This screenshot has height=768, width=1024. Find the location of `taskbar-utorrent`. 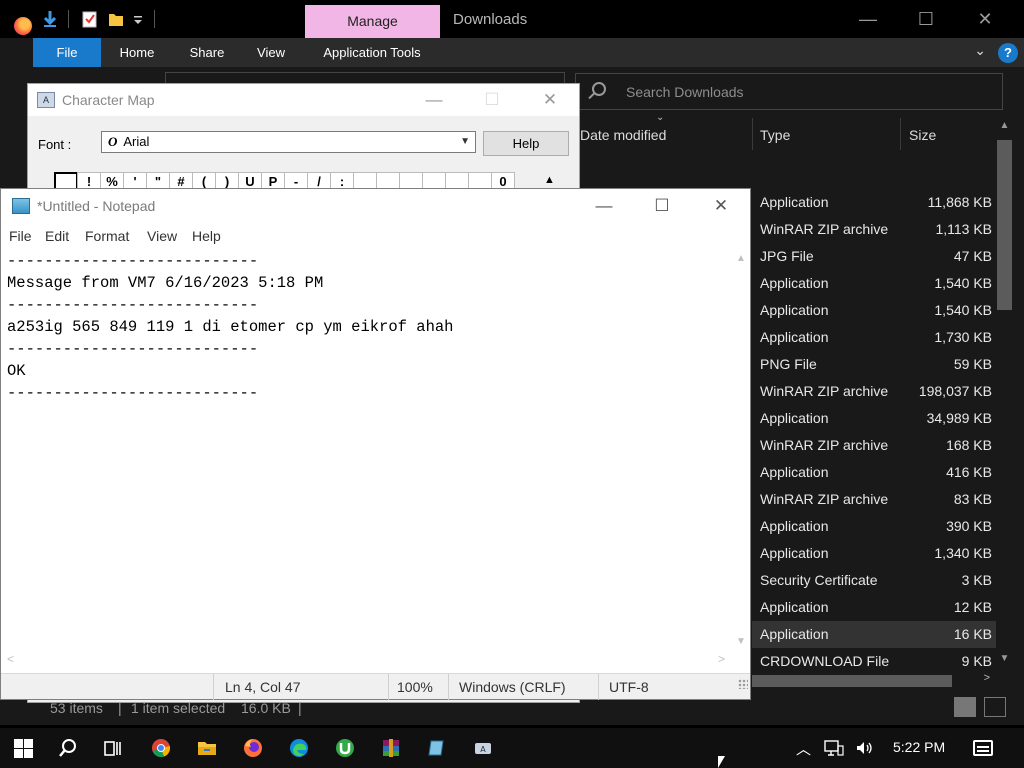

taskbar-utorrent is located at coordinates (345, 748).